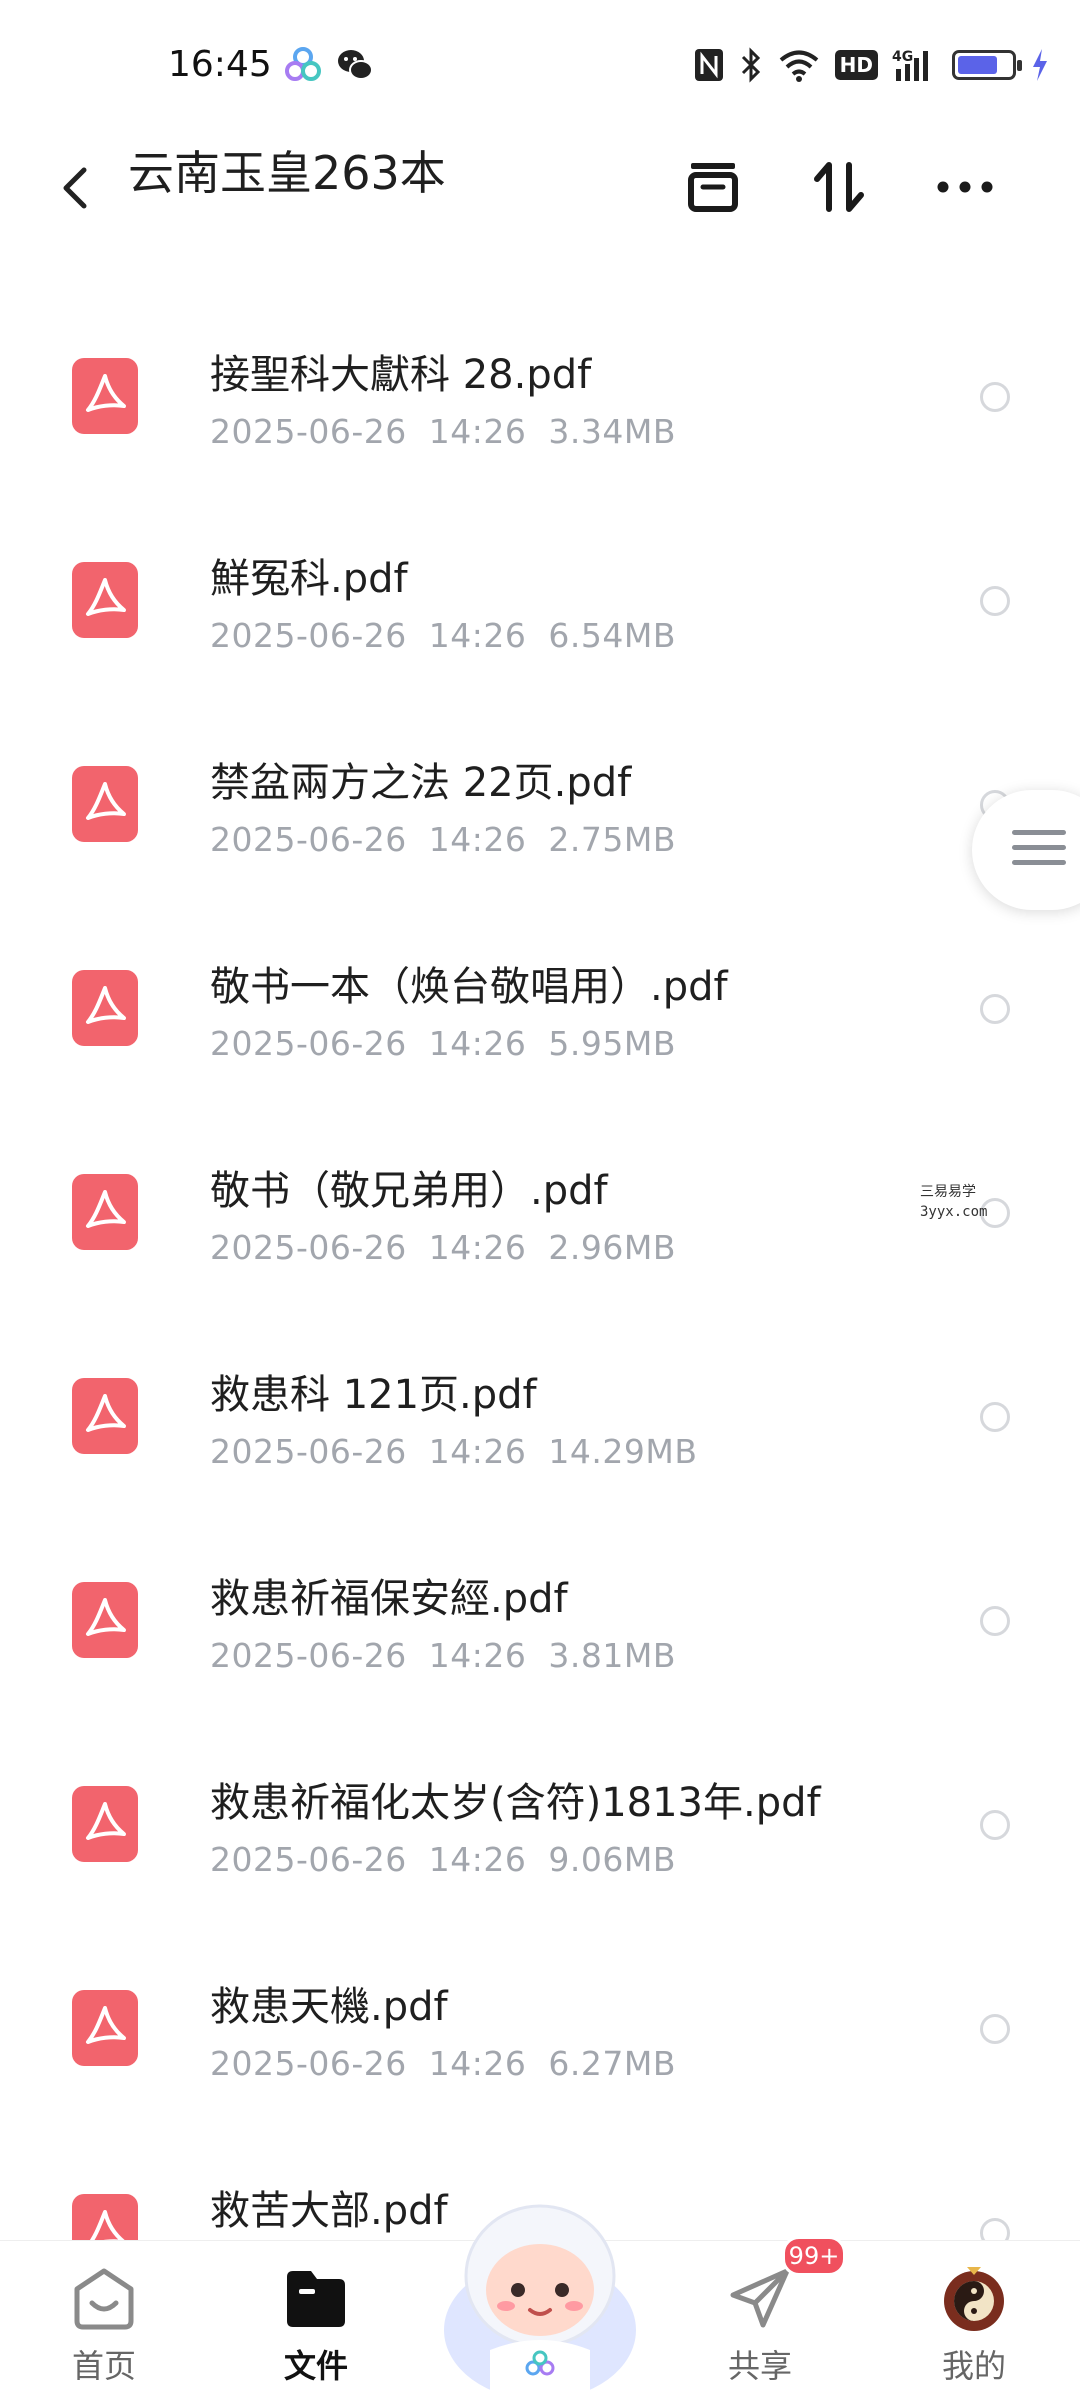 This screenshot has width=1080, height=2401. Describe the element at coordinates (953, 1202) in the screenshot. I see `watermark: 三易易学 3yyx.com` at that location.